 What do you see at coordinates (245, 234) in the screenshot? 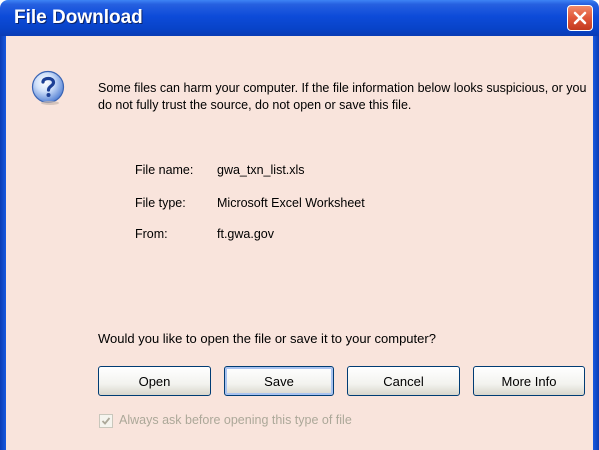
I see `from-value: ft.gwa.gov` at bounding box center [245, 234].